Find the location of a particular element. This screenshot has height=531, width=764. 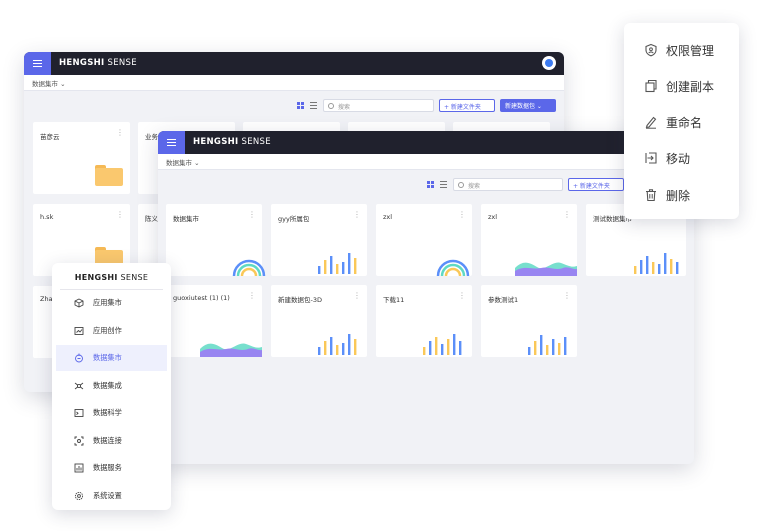

back-card: 苗彦云 ⋮ is located at coordinates (81, 158).